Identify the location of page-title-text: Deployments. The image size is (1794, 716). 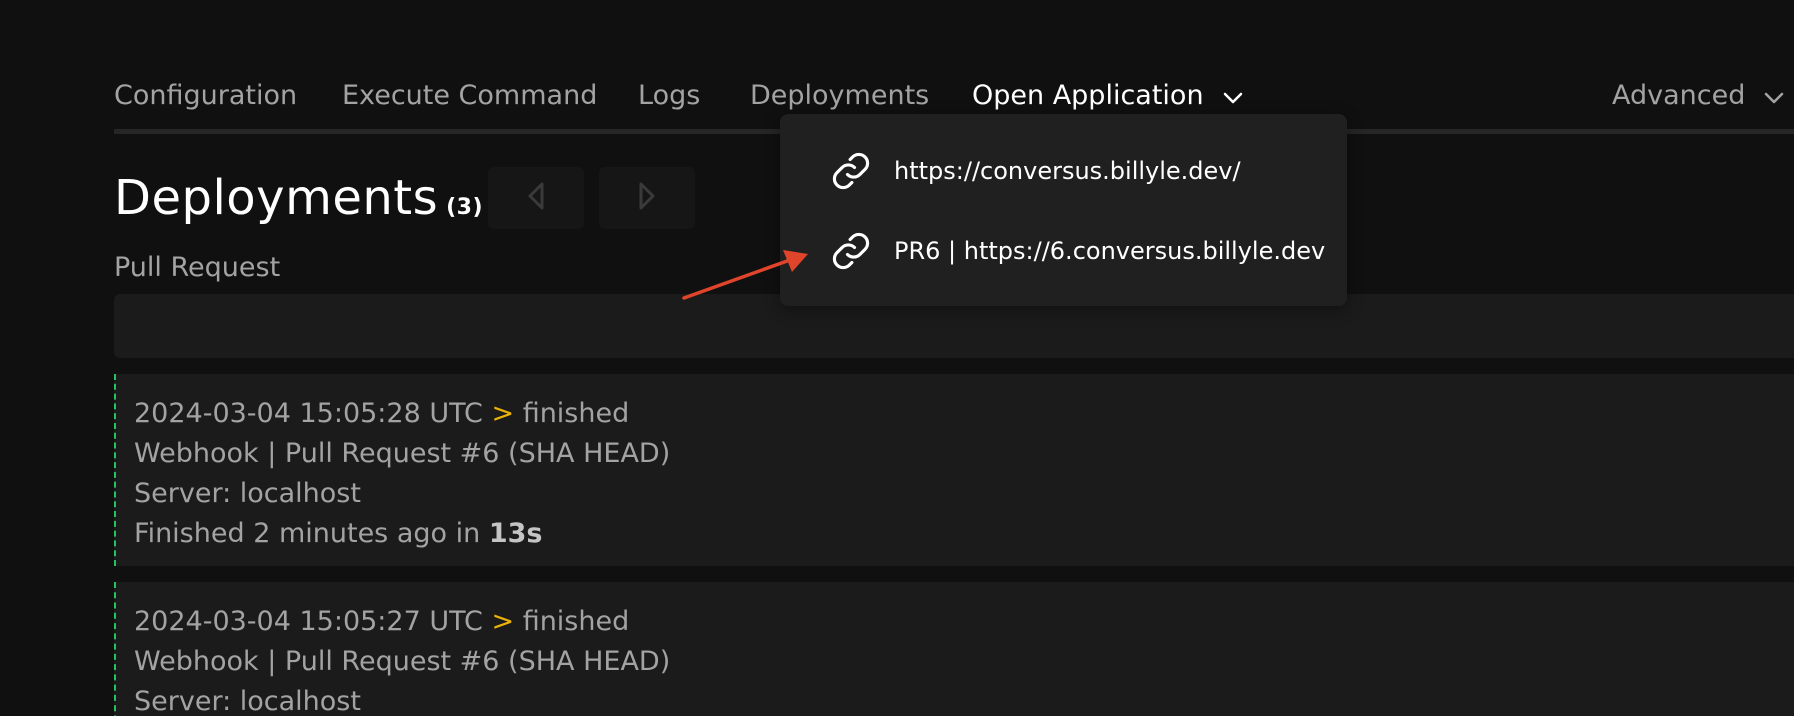
(276, 198).